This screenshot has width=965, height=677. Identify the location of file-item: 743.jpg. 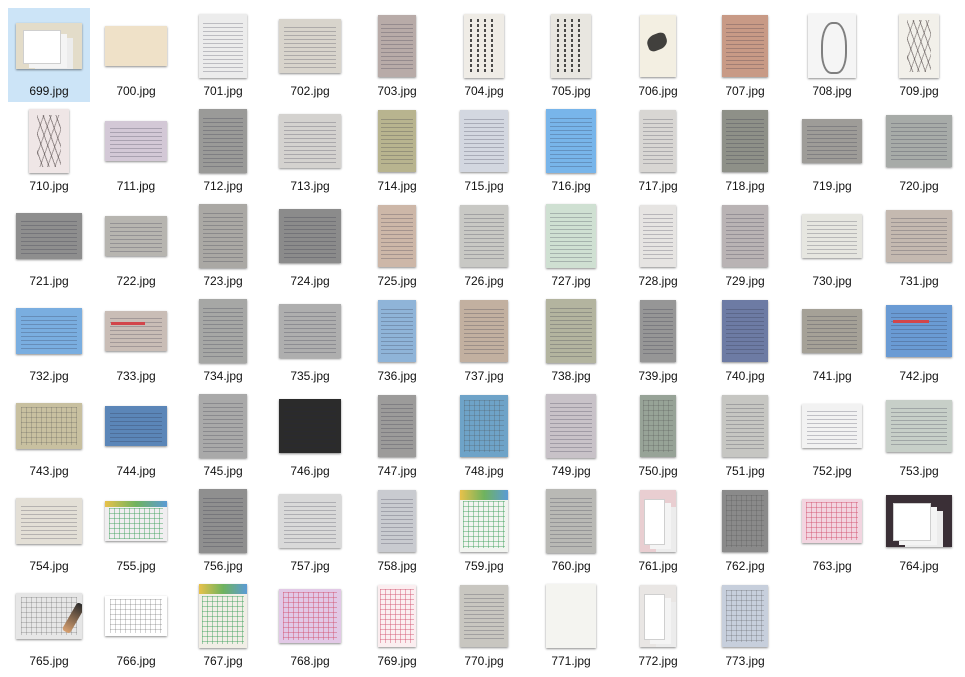
(49, 435).